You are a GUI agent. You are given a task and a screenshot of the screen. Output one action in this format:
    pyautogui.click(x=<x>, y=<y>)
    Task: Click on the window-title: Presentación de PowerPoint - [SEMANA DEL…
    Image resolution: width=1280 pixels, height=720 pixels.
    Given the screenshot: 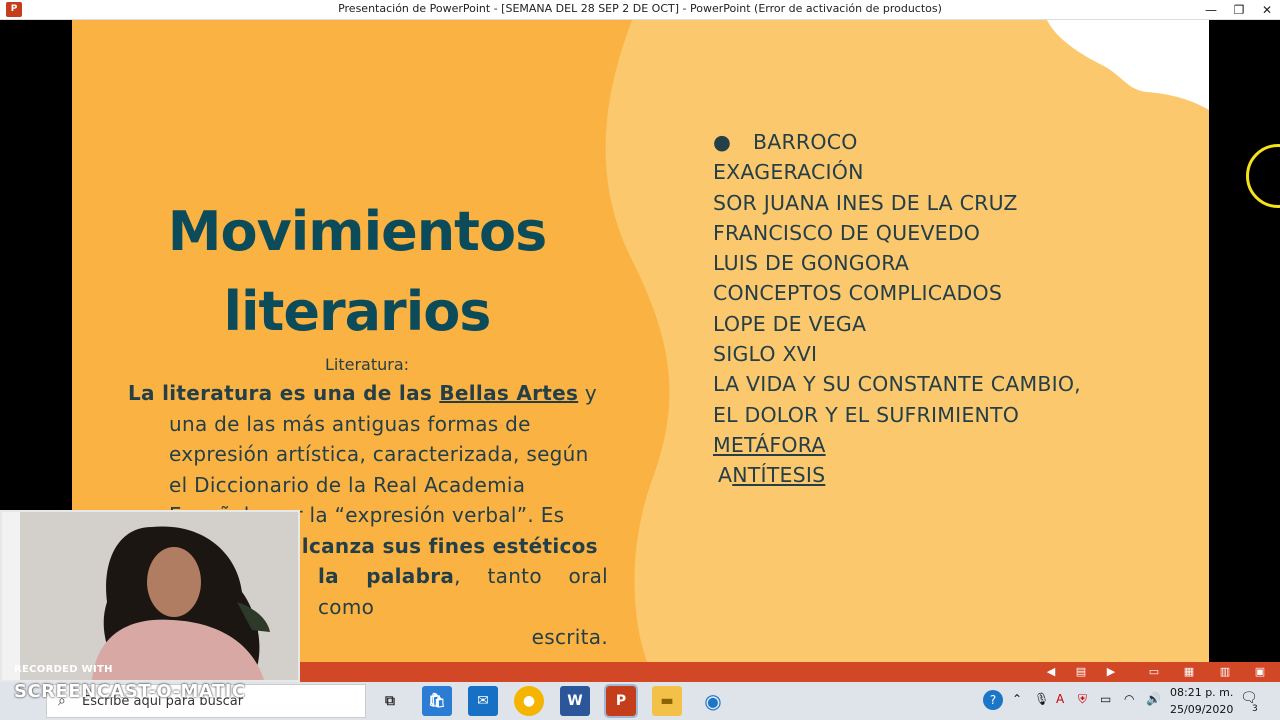 What is the action you would take?
    pyautogui.click(x=640, y=8)
    